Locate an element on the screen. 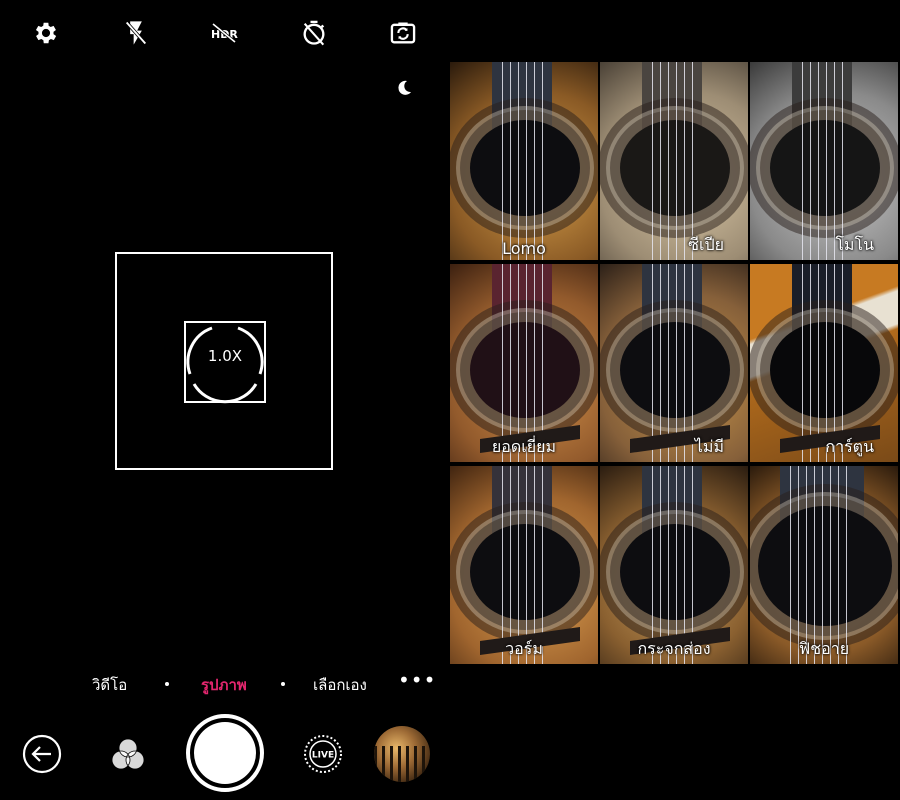  switch-camera-button is located at coordinates (403, 33).